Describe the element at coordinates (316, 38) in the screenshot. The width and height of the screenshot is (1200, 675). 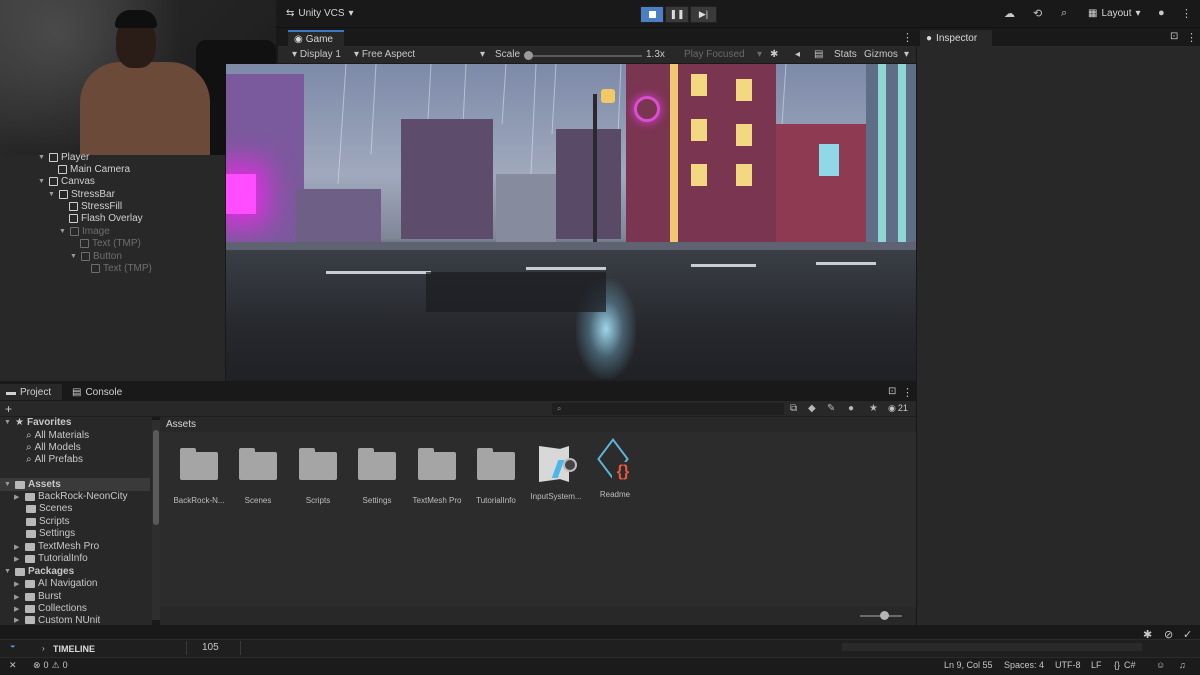
I see `tab-game: ◉ Game` at that location.